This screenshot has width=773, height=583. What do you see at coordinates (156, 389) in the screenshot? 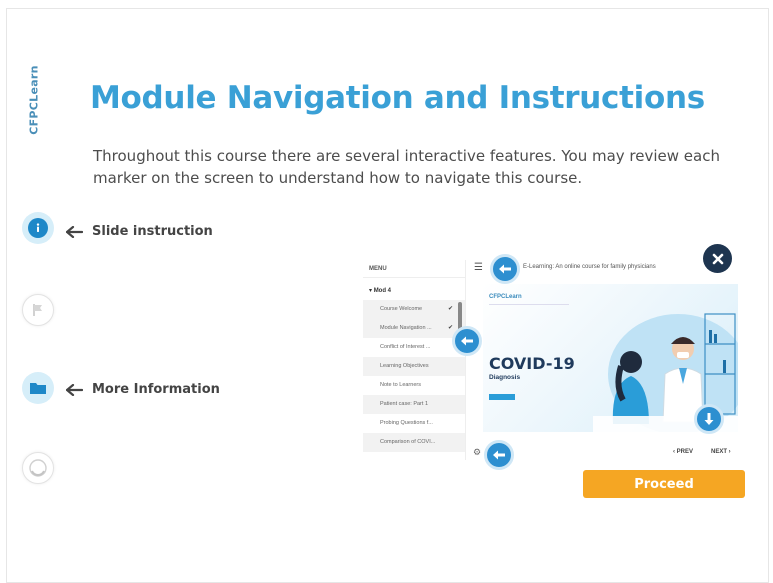
I see `sidebar-label-more-information: More Information` at bounding box center [156, 389].